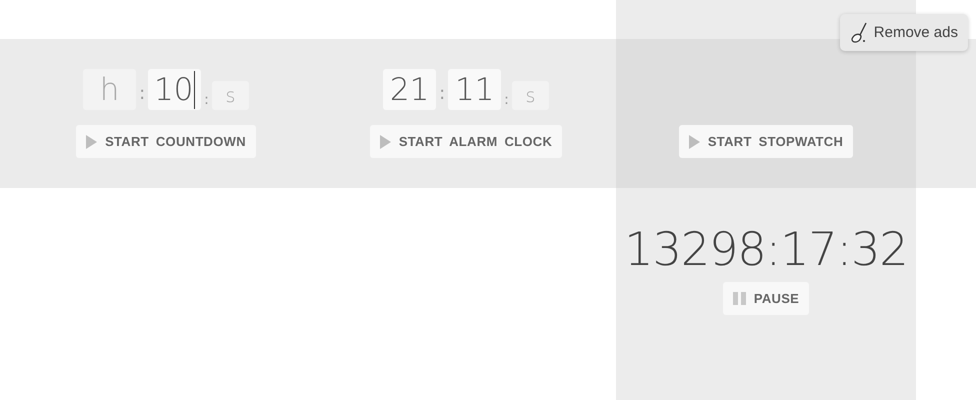 The height and width of the screenshot is (400, 976). Describe the element at coordinates (175, 89) in the screenshot. I see `input-field: 10` at that location.